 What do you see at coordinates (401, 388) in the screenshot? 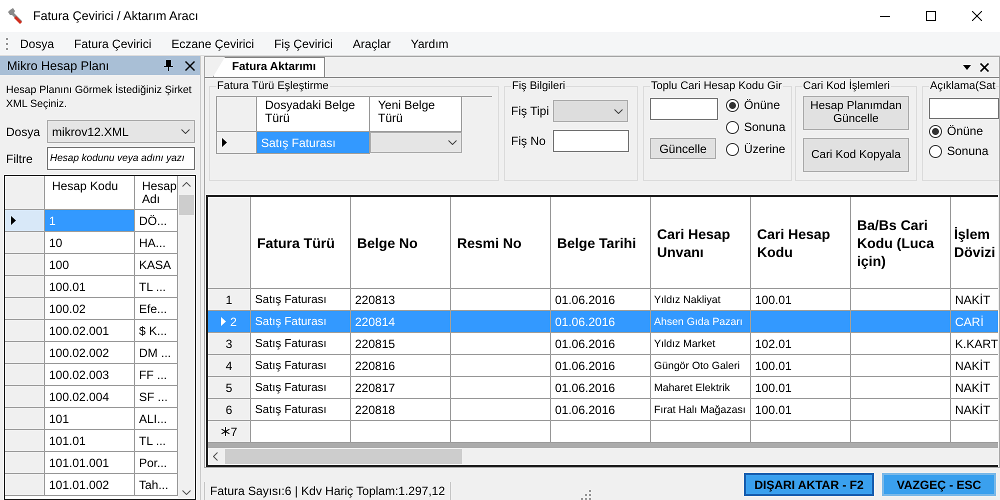
I see `table-cell: 220817` at bounding box center [401, 388].